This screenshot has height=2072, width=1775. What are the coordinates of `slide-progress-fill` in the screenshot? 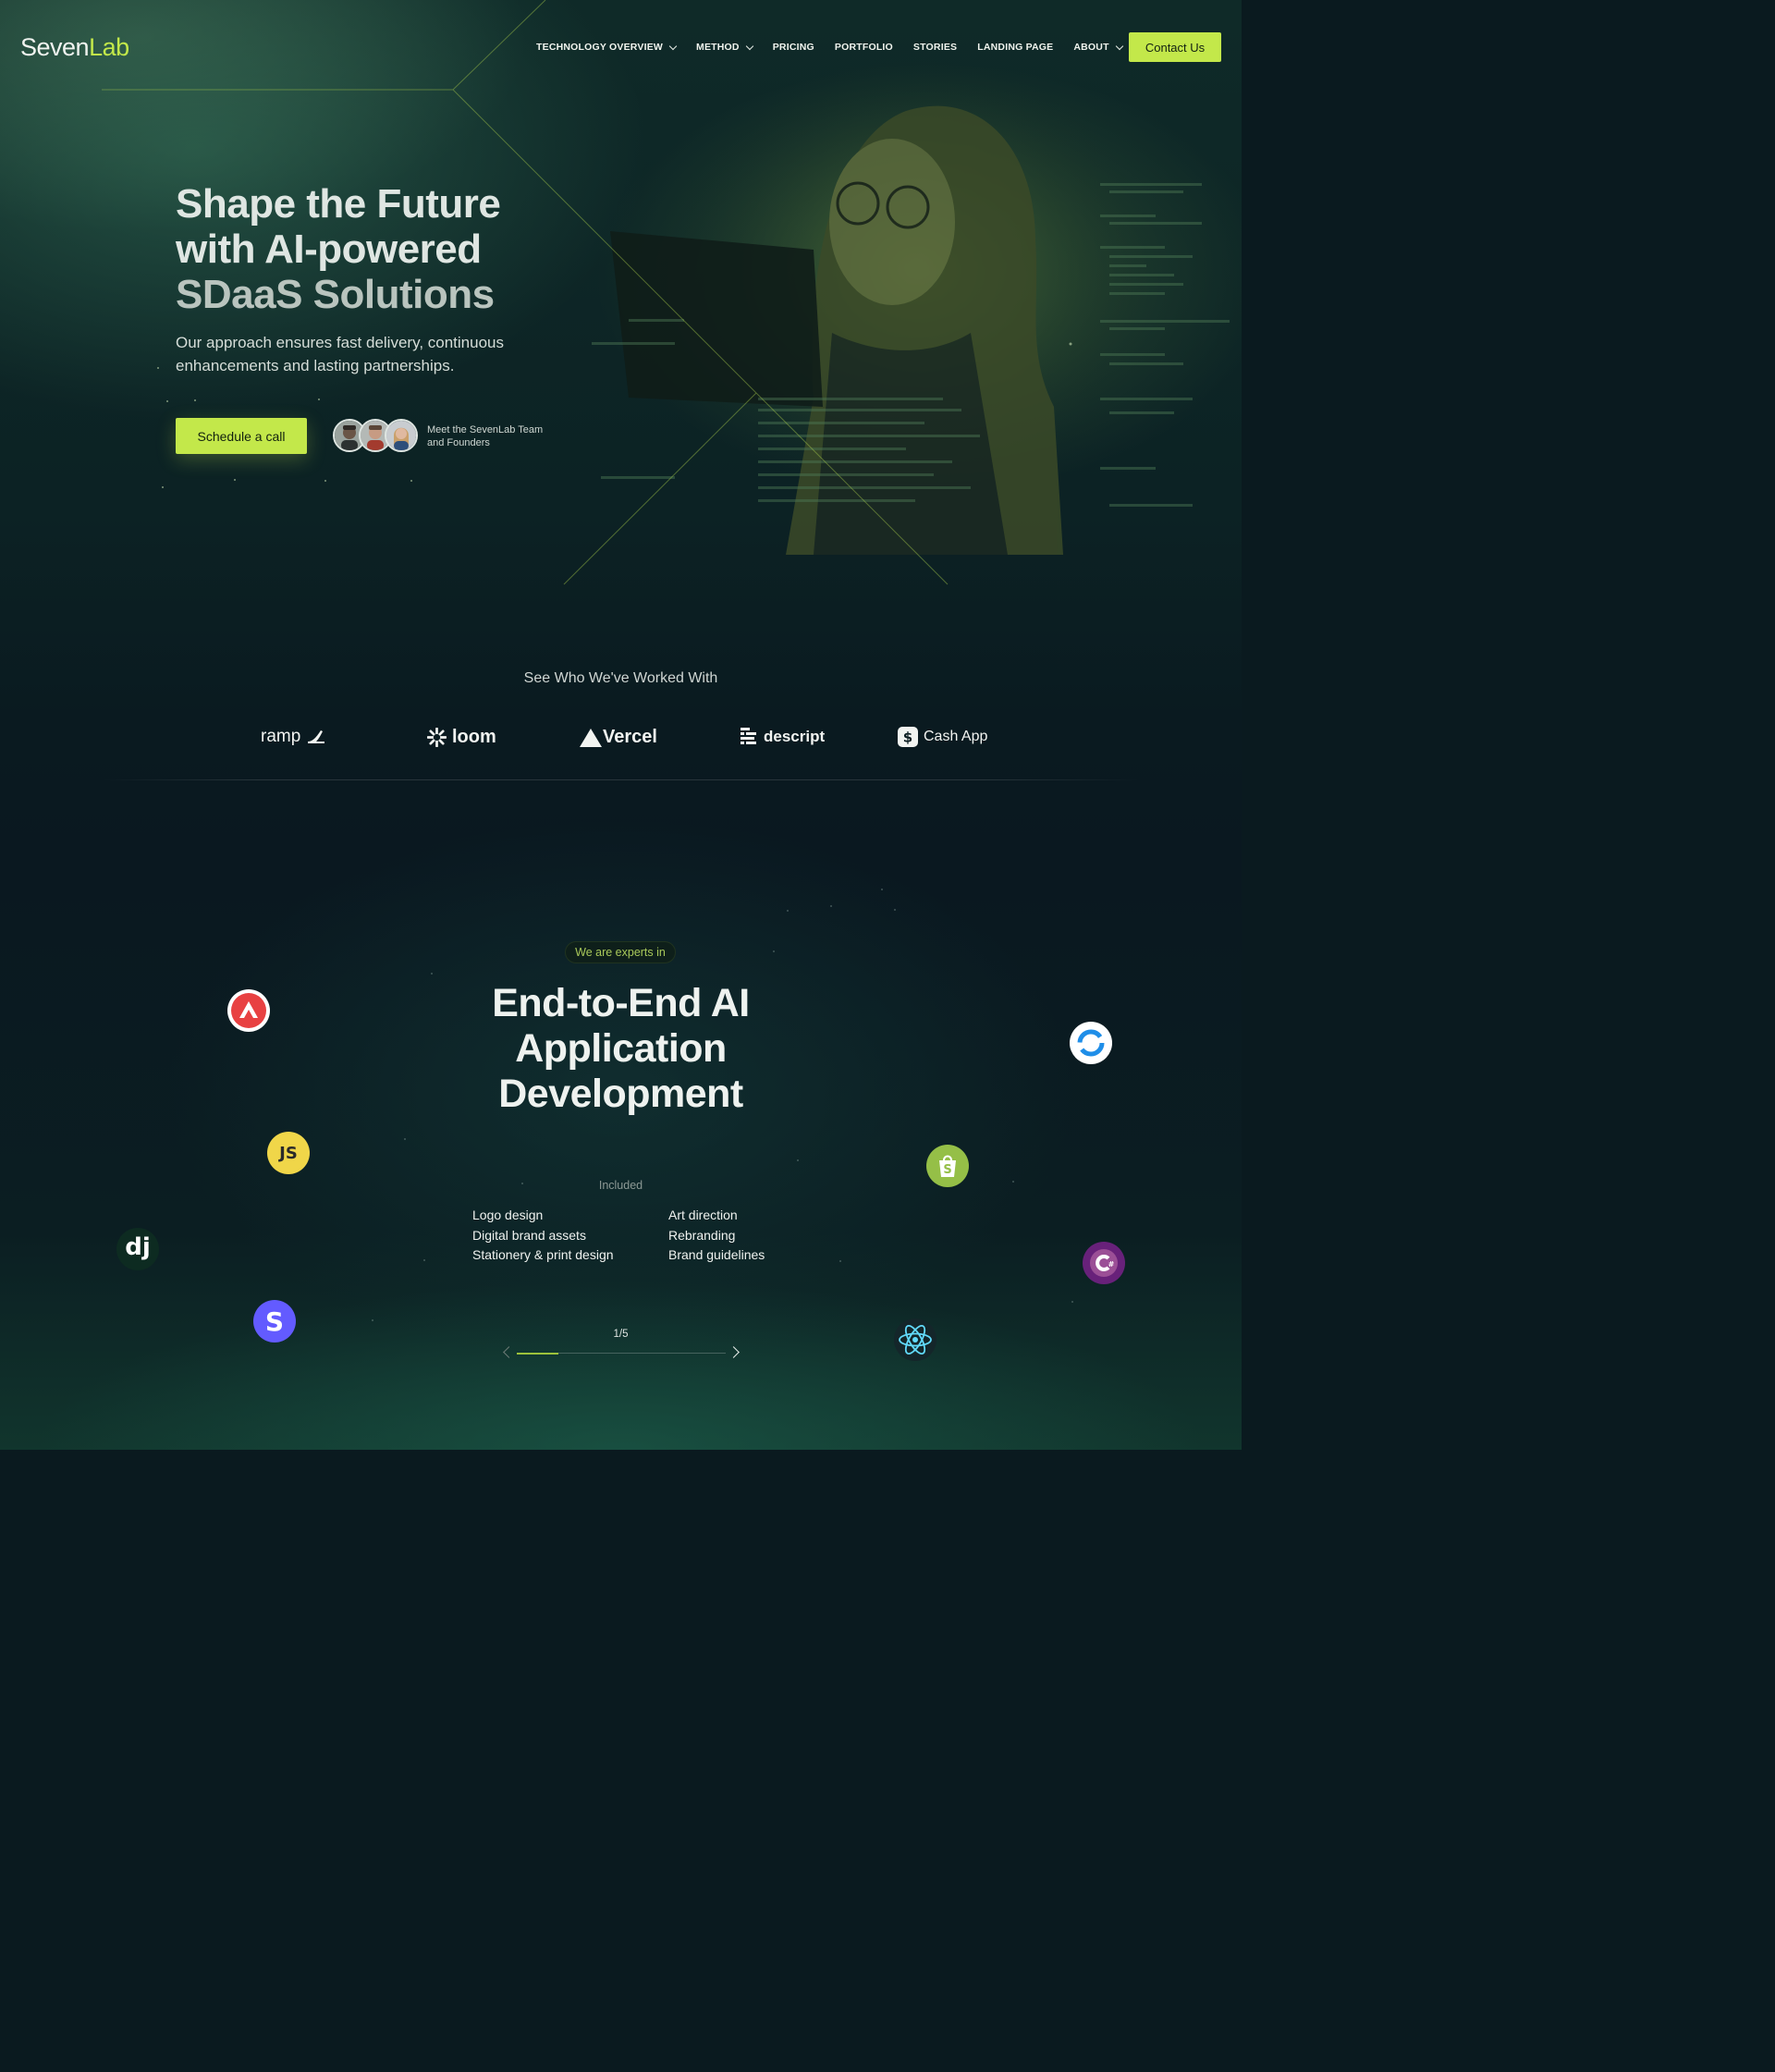 It's located at (538, 1353).